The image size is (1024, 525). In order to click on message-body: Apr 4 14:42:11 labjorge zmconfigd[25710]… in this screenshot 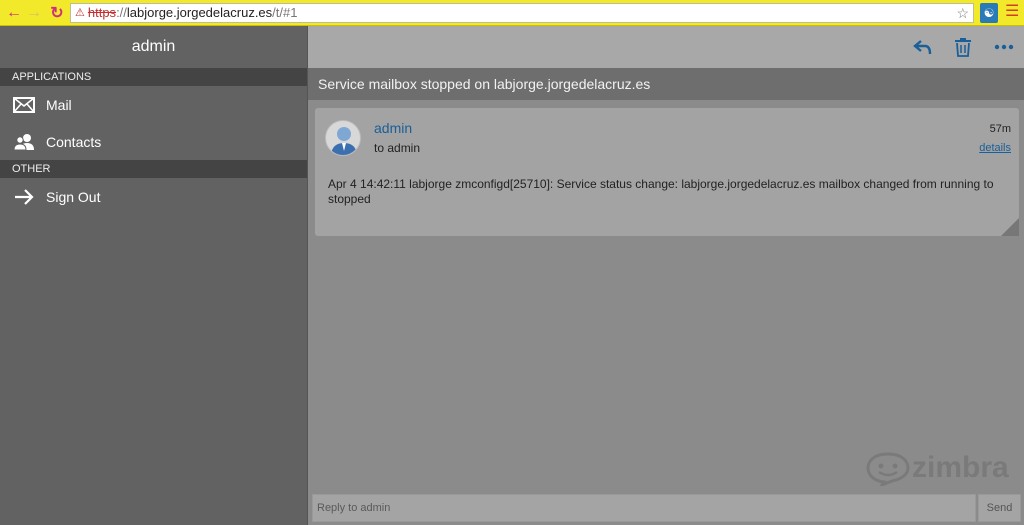, I will do `click(661, 191)`.